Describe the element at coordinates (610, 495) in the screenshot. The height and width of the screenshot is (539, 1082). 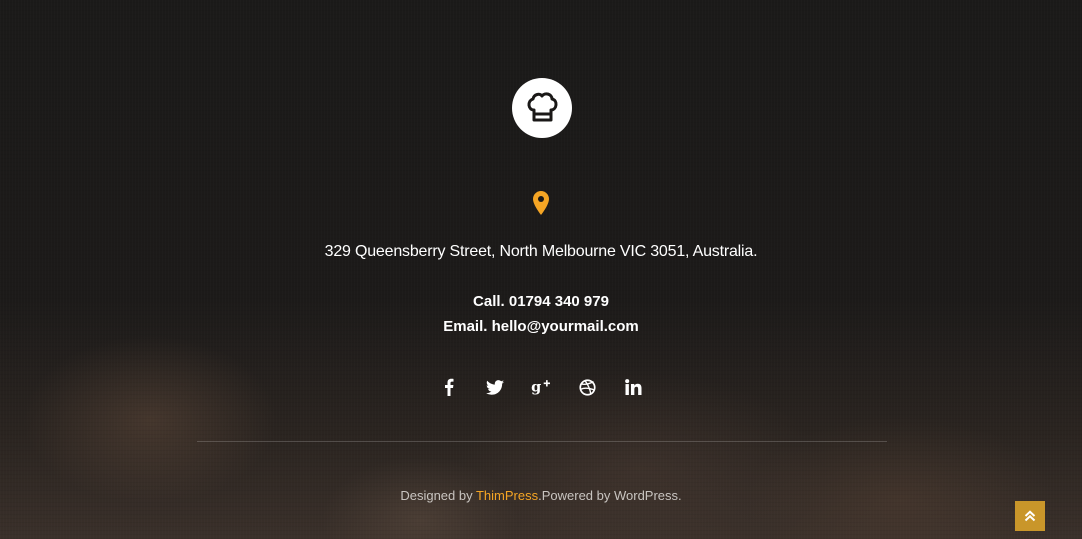
I see `credits-suffix: .Powered by WordPress.` at that location.